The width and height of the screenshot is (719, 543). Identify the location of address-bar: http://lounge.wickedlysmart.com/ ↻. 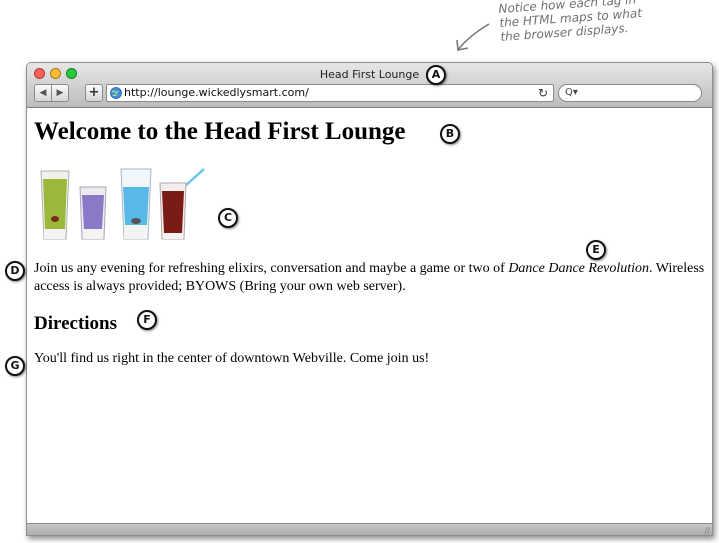
(330, 93).